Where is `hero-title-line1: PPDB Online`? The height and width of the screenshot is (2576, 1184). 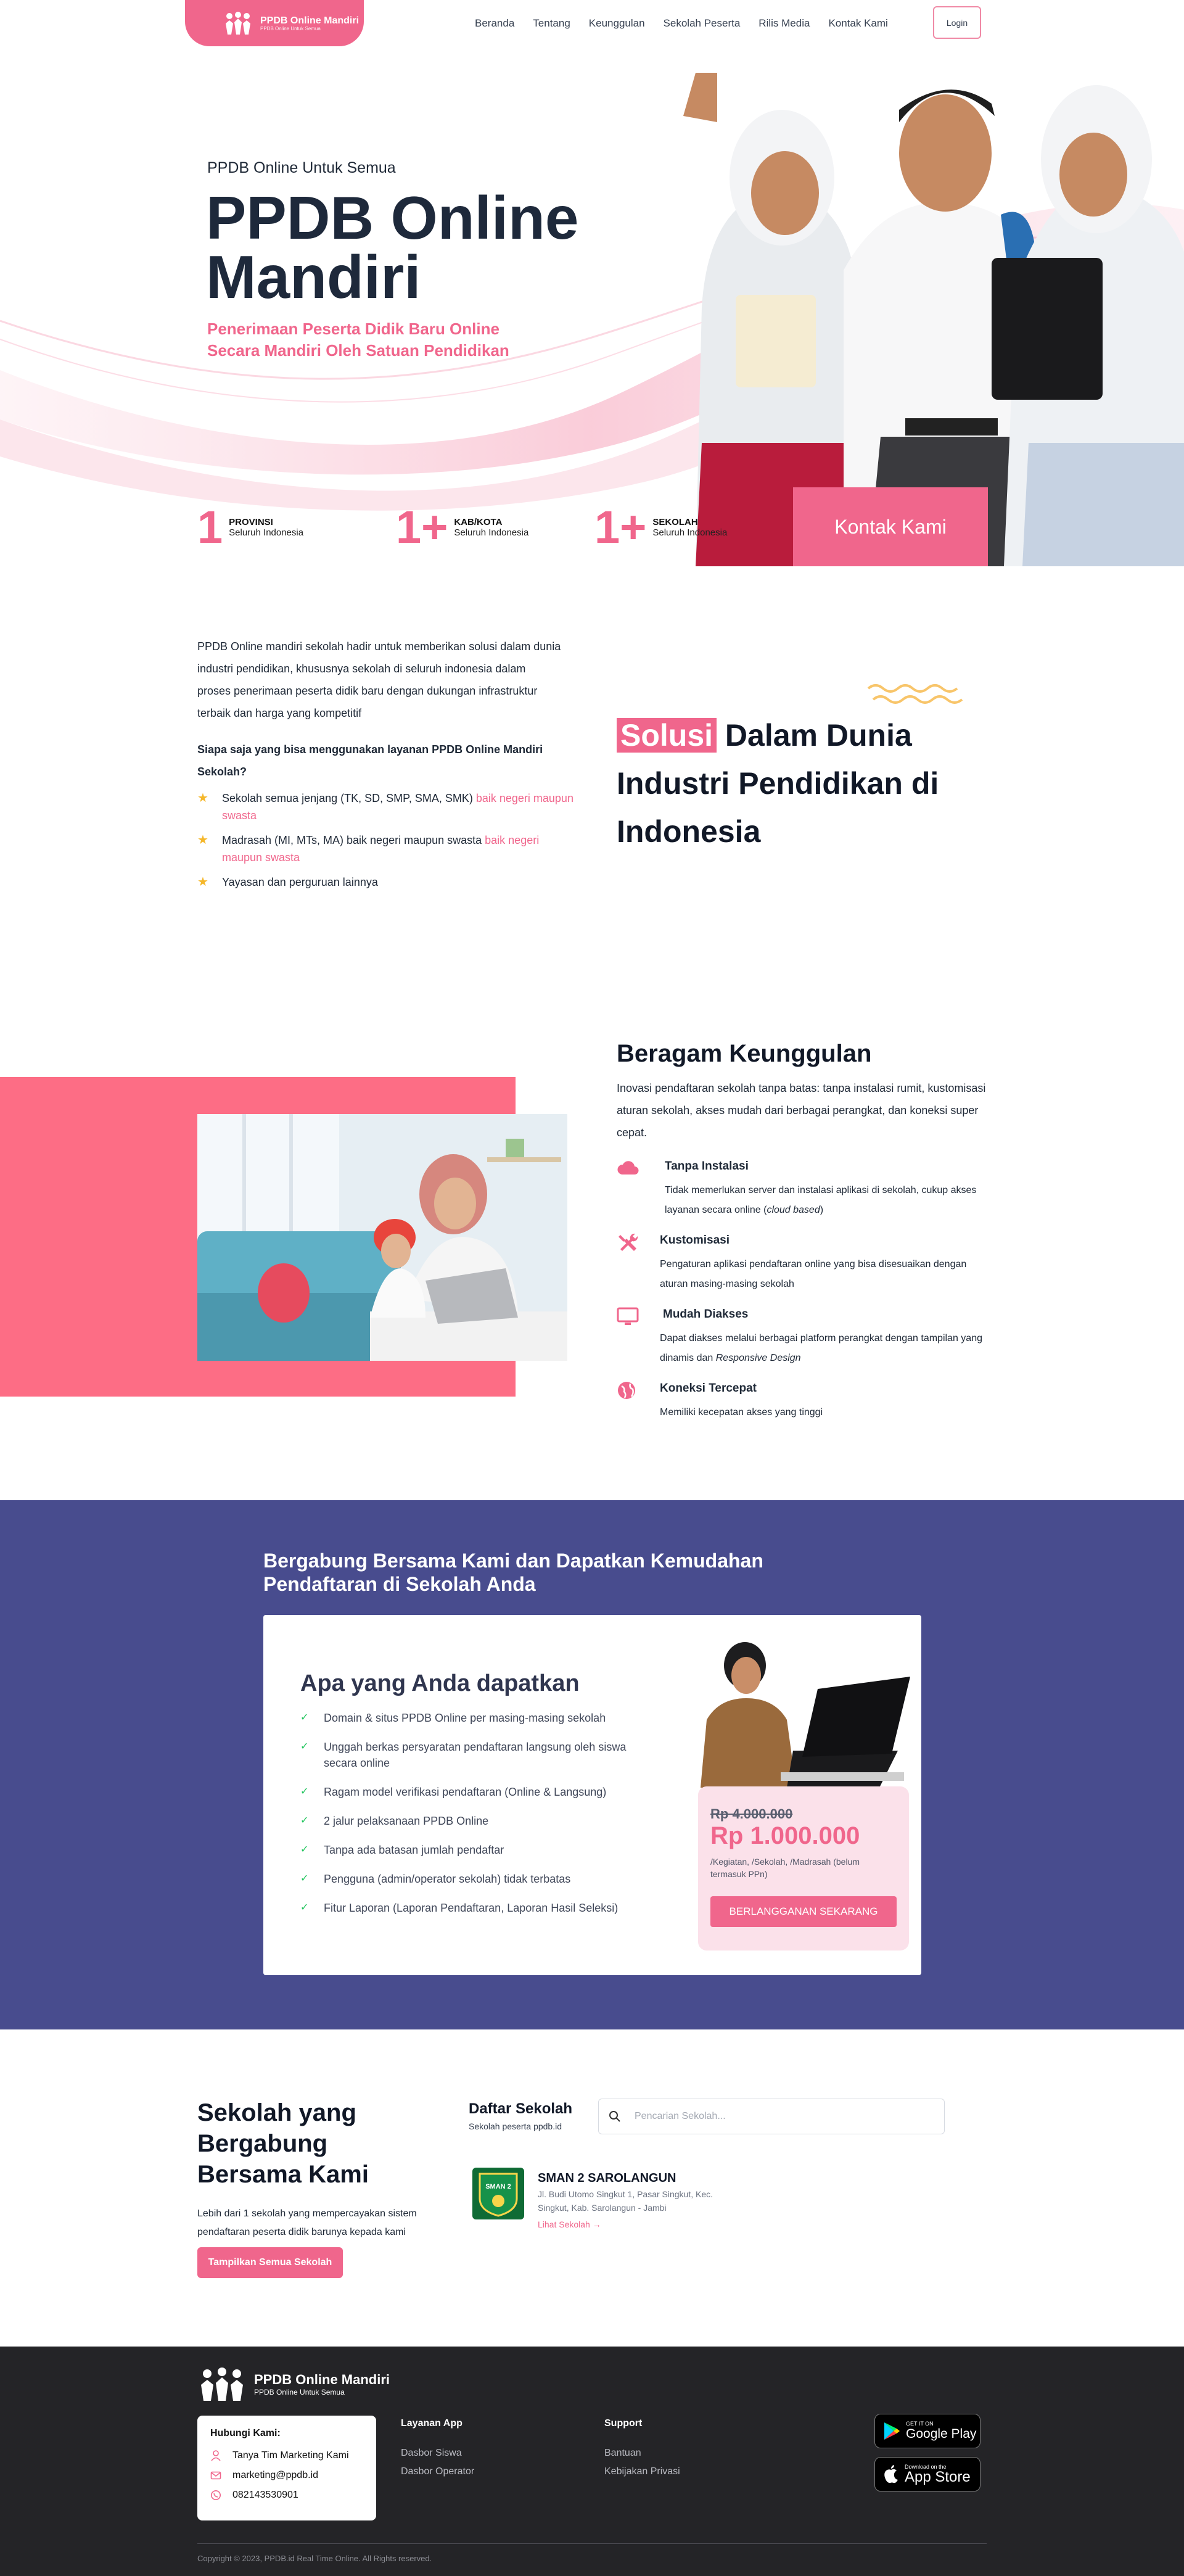 hero-title-line1: PPDB Online is located at coordinates (393, 218).